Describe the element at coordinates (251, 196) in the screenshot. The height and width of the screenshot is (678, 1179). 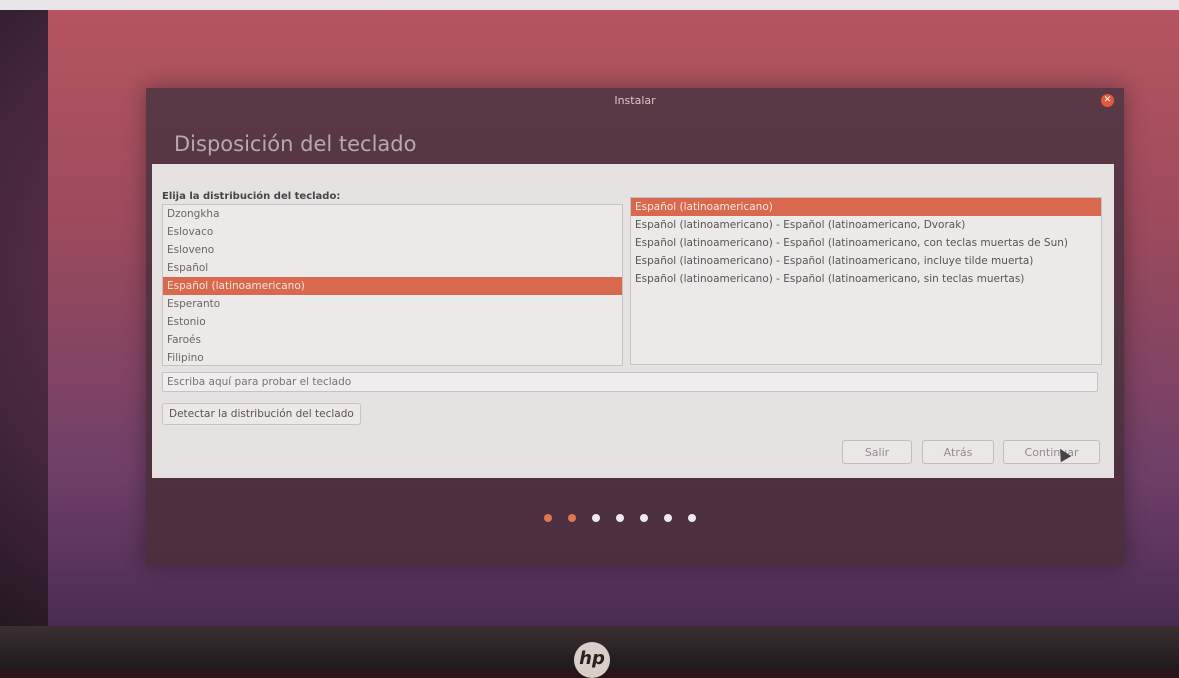
I see `layout-prompt-label: Elija la distribución del teclado:` at that location.